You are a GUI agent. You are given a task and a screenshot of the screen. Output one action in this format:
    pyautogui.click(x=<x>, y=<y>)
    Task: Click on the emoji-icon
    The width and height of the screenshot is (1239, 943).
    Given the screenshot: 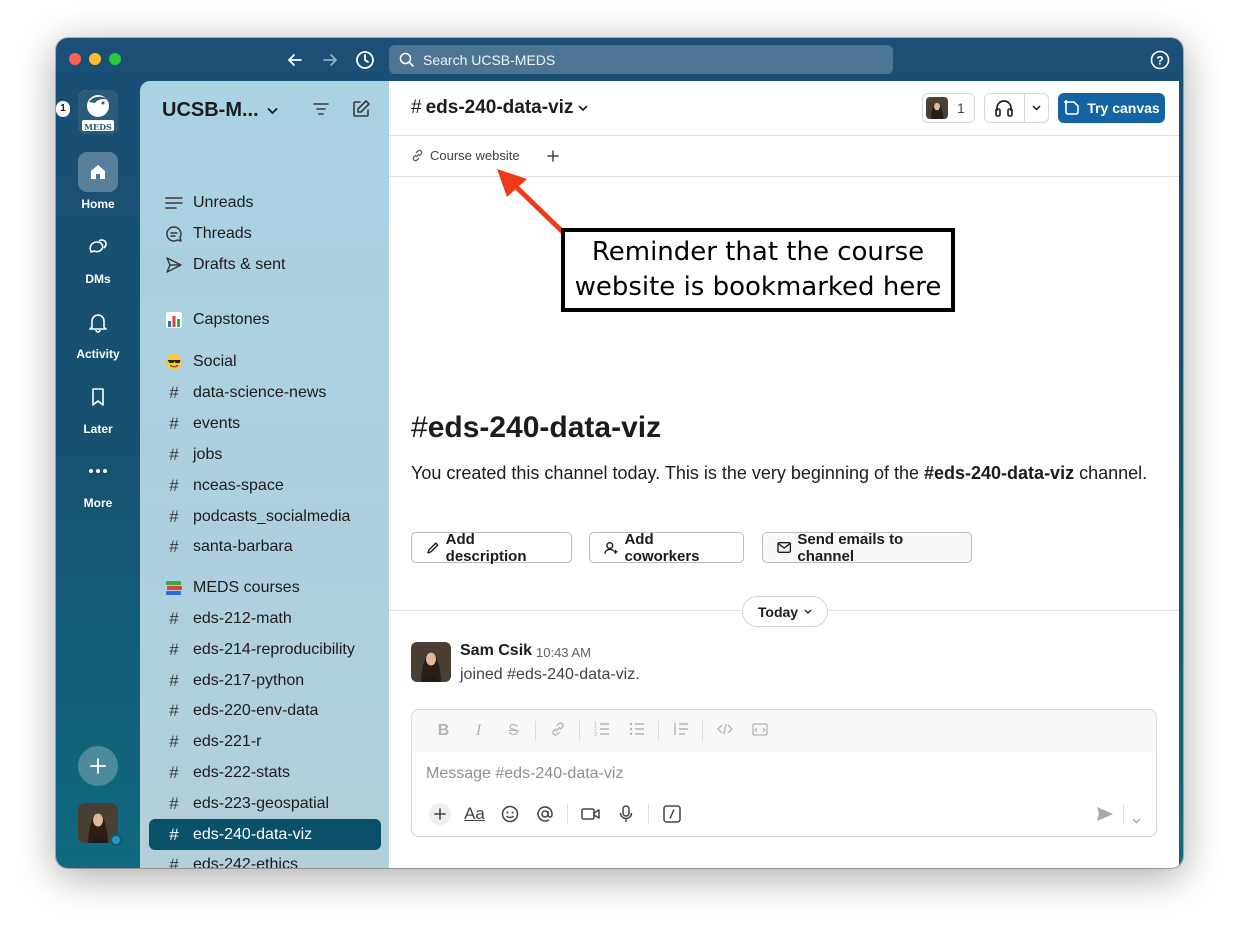 What is the action you would take?
    pyautogui.click(x=509, y=814)
    